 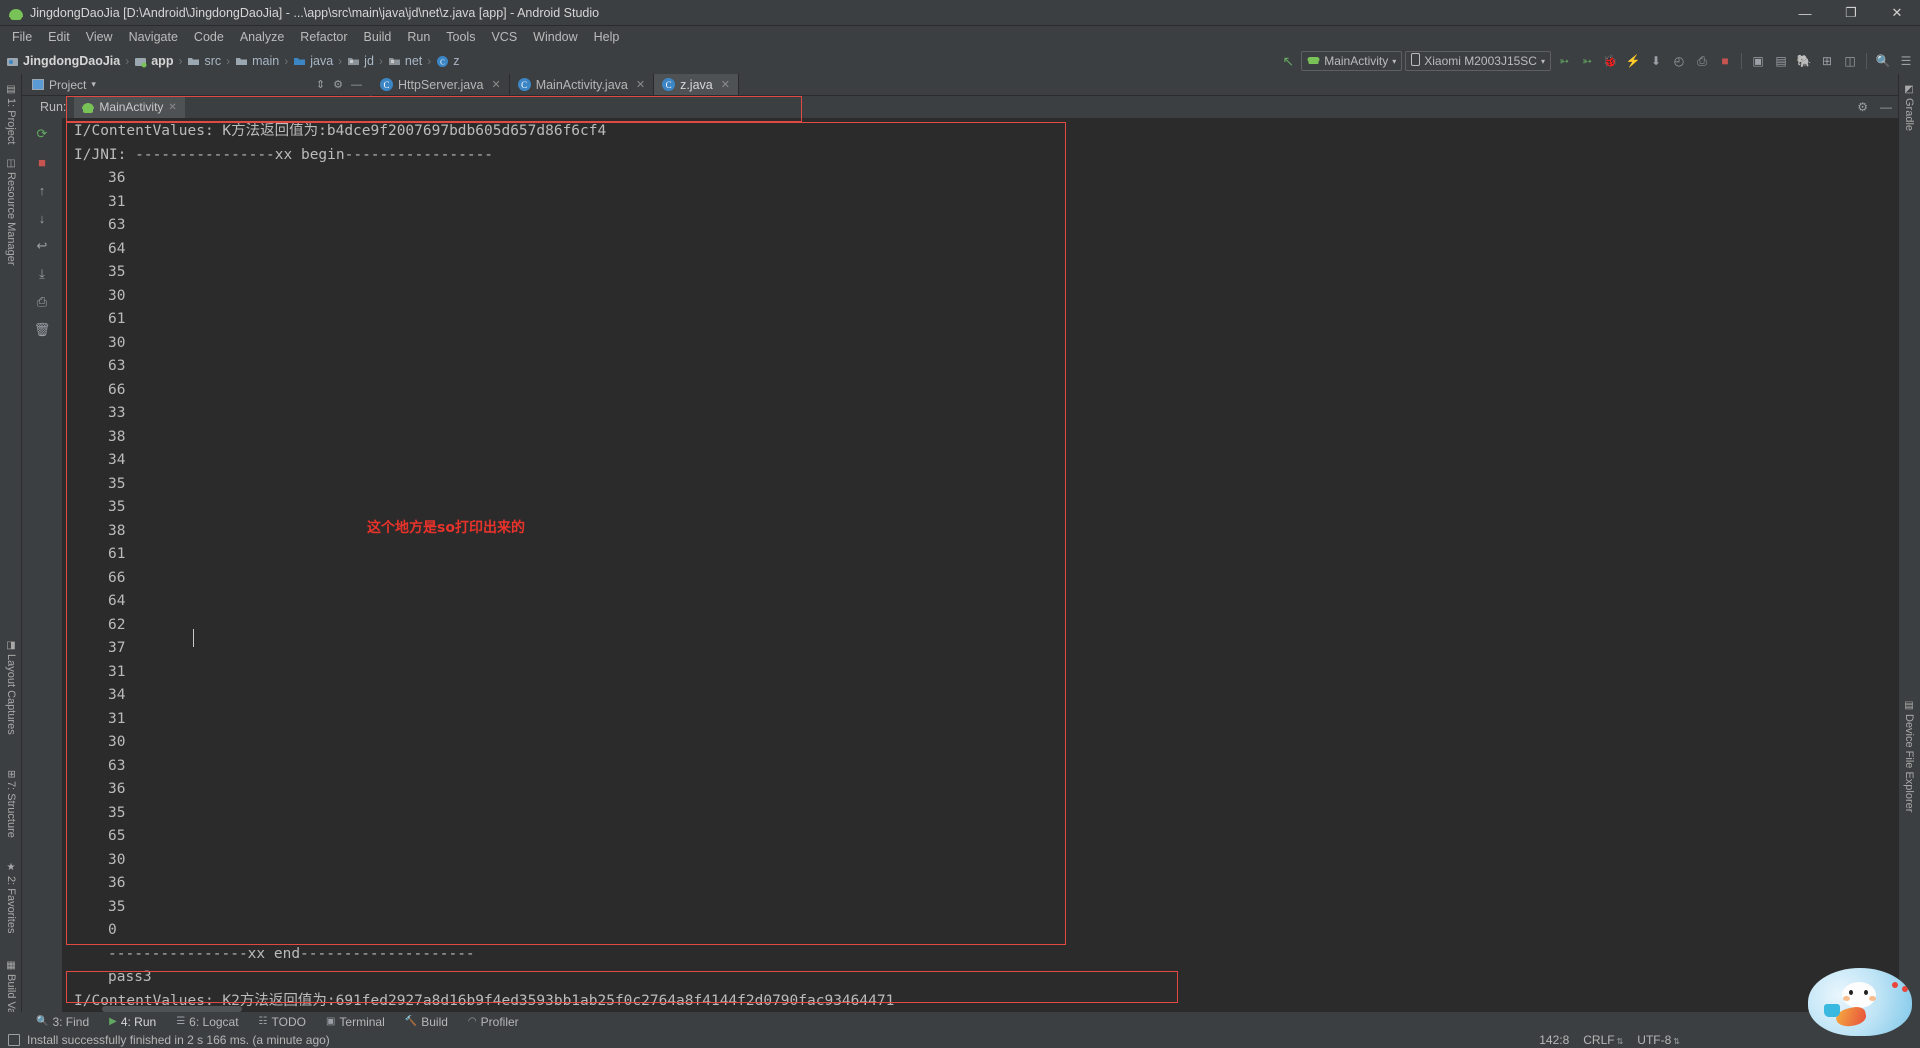 What do you see at coordinates (362, 1021) in the screenshot?
I see `tool-window-label: Terminal` at bounding box center [362, 1021].